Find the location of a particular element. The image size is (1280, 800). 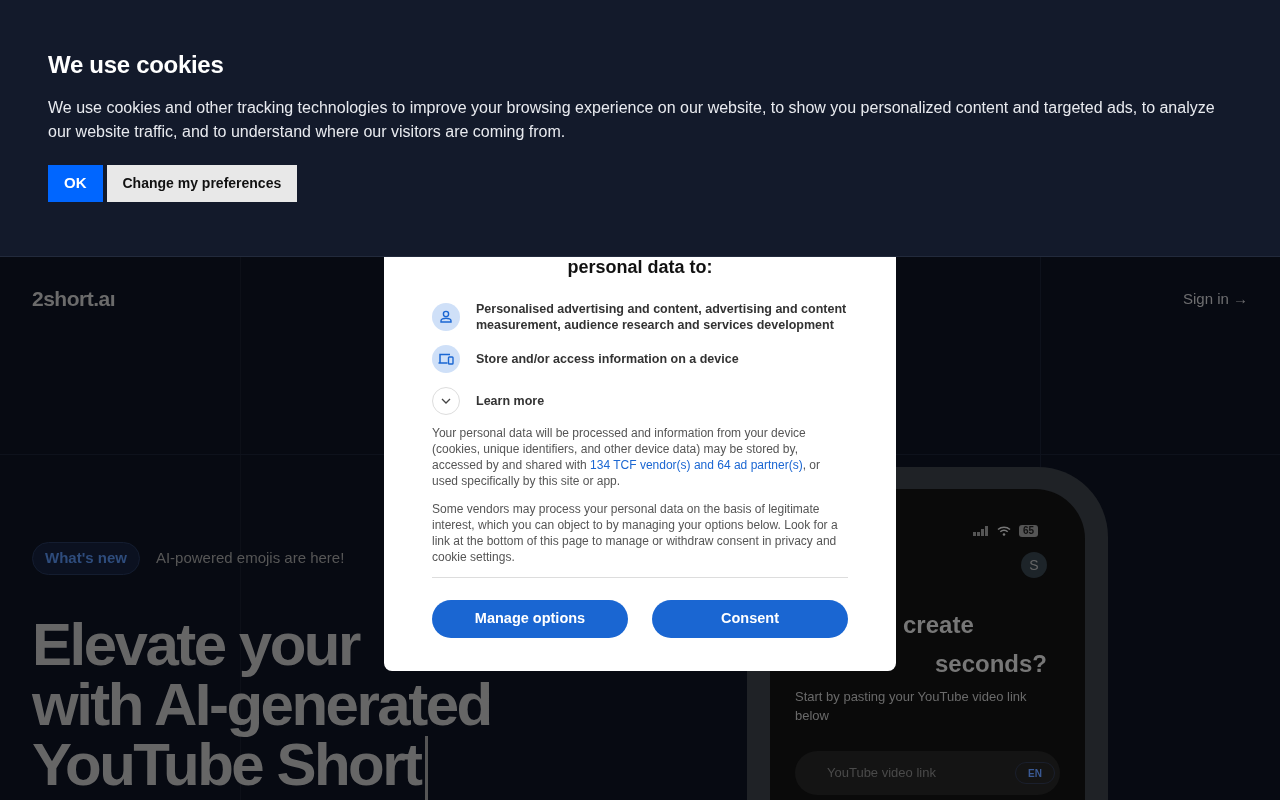

devices-icon is located at coordinates (446, 359).